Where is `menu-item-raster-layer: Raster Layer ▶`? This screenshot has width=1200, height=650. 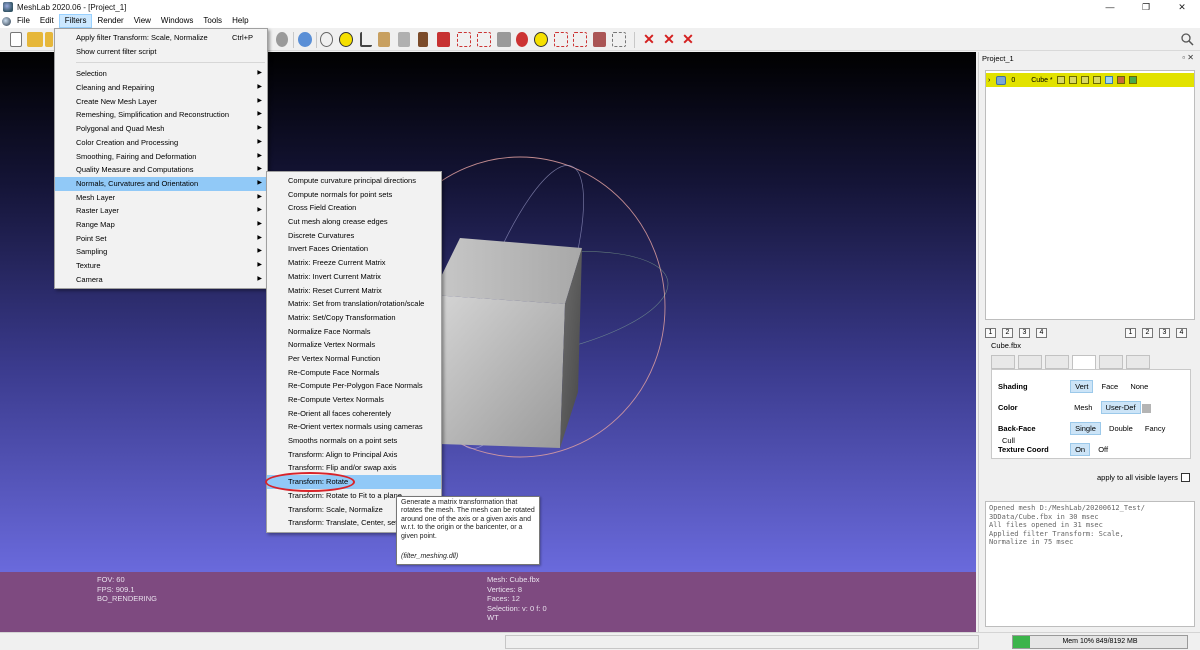 menu-item-raster-layer: Raster Layer ▶ is located at coordinates (161, 211).